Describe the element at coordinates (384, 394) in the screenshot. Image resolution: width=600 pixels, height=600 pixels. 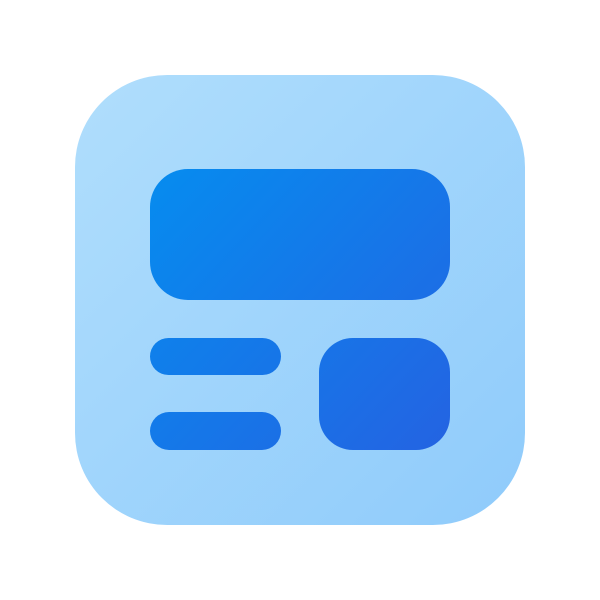
I see `square-block-shape` at that location.